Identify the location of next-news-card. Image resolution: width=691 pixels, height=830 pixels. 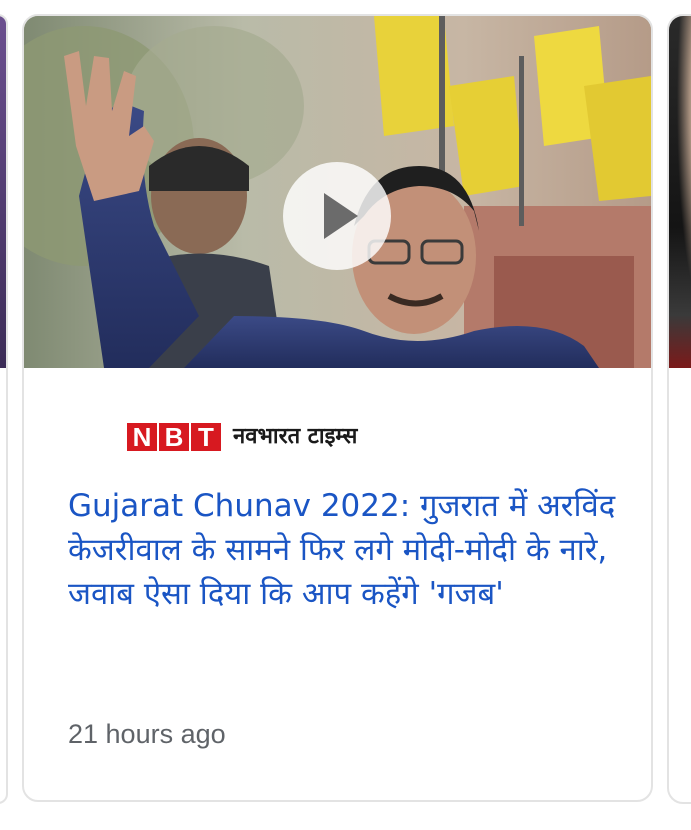
(679, 409).